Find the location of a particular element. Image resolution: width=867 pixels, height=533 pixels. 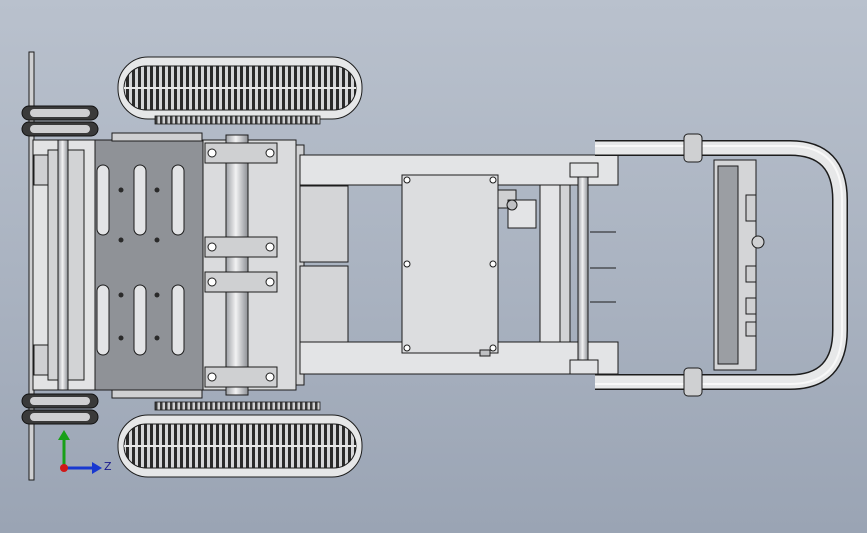

top-wheel is located at coordinates (240, 90).